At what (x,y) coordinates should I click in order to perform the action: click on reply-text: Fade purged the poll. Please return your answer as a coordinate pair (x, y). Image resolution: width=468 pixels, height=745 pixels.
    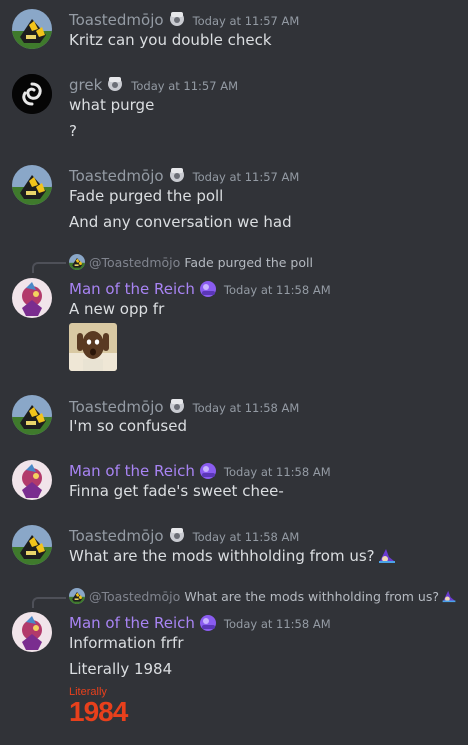
    Looking at the image, I should click on (248, 262).